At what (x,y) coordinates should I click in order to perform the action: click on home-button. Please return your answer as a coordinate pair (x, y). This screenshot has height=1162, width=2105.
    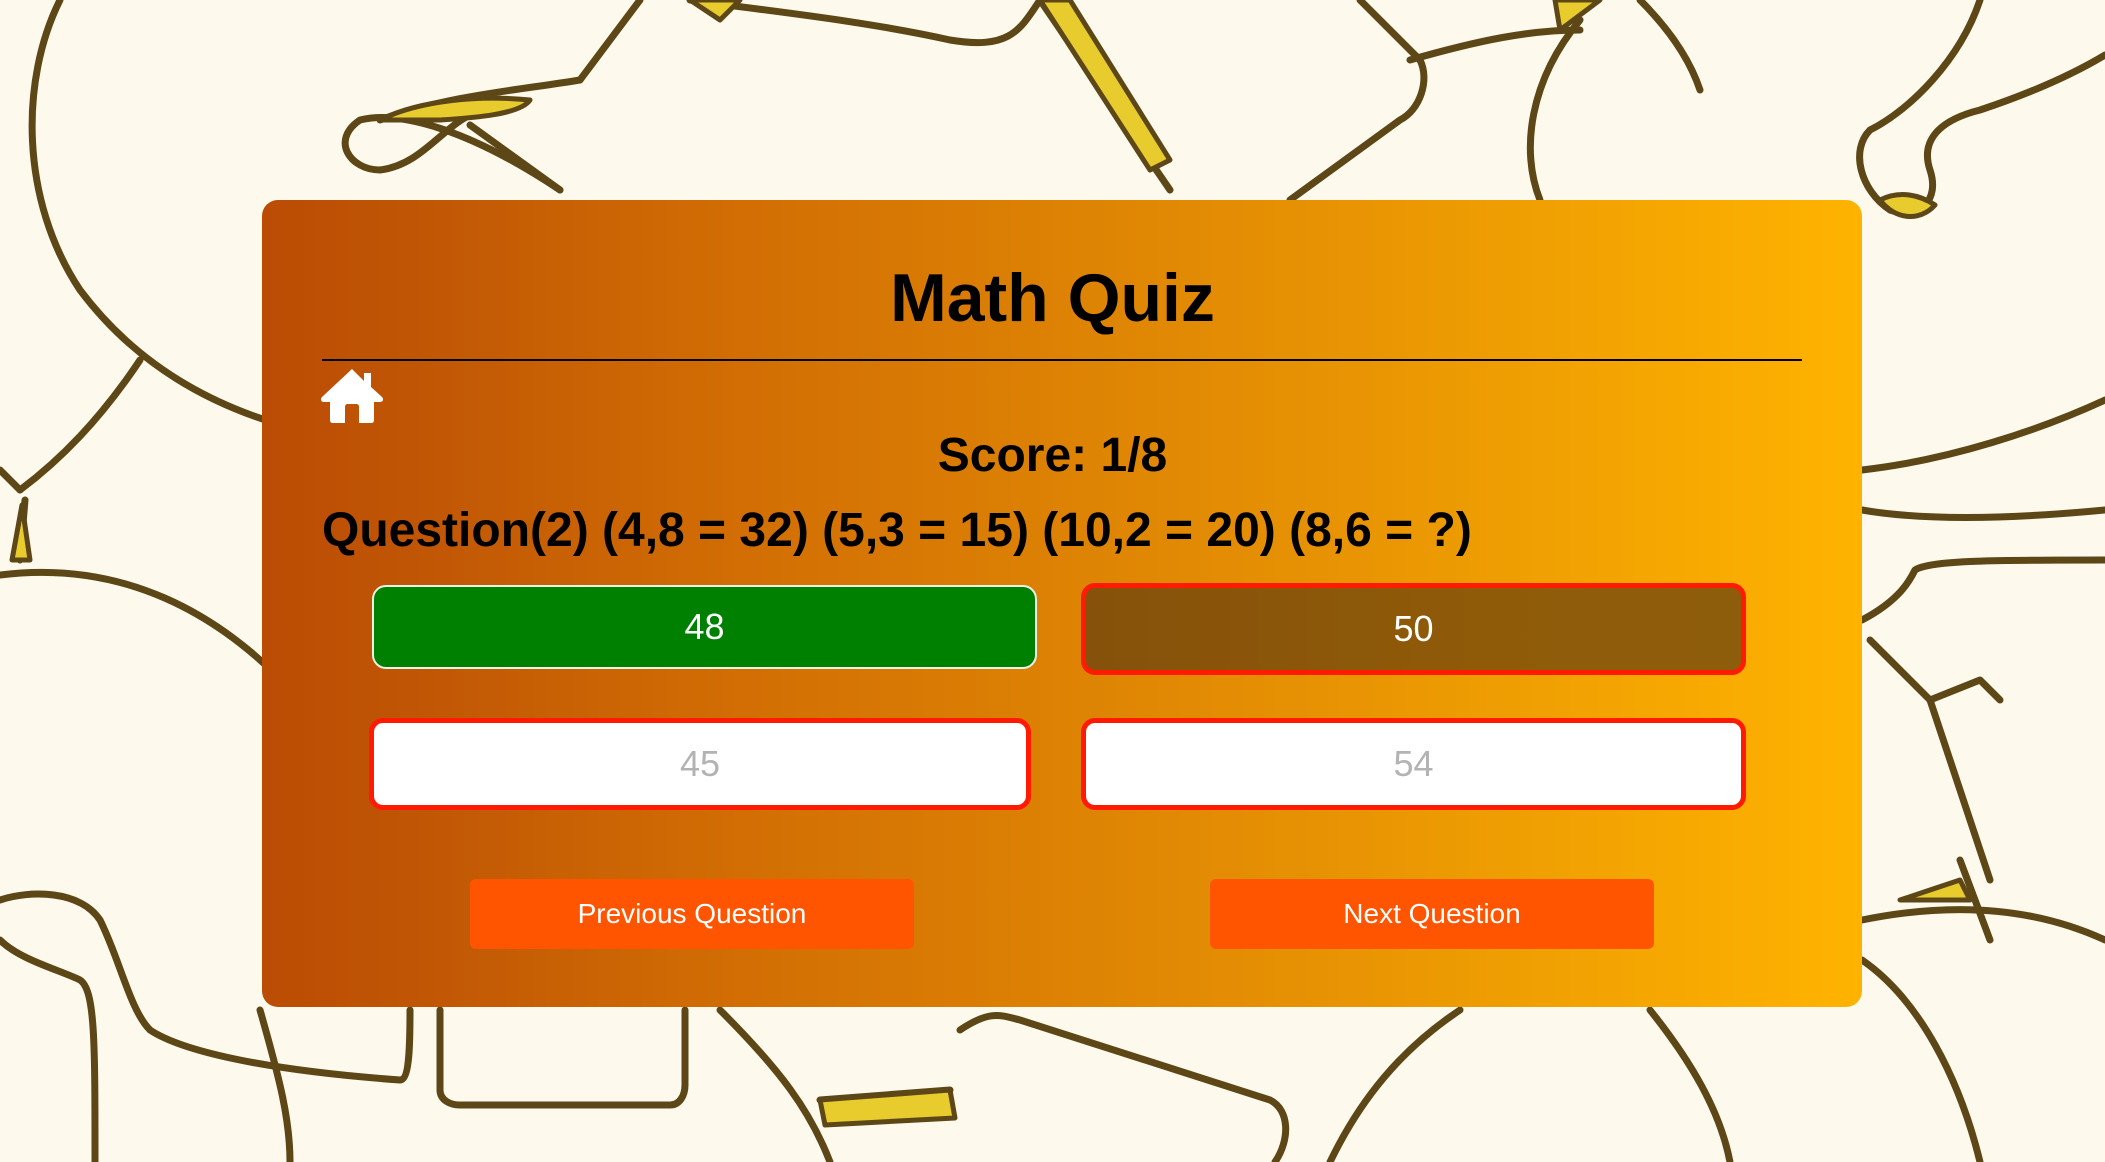
    Looking at the image, I should click on (352, 395).